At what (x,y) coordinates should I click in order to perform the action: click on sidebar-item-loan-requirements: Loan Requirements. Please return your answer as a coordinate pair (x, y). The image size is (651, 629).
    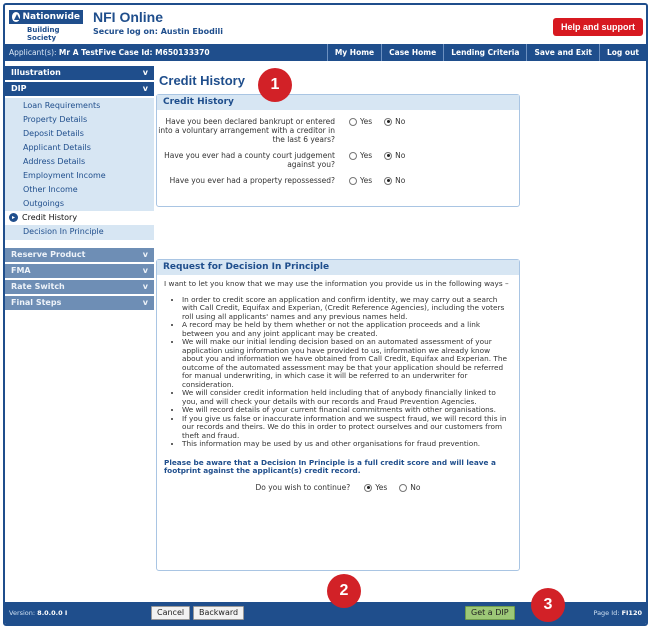
    Looking at the image, I should click on (79, 106).